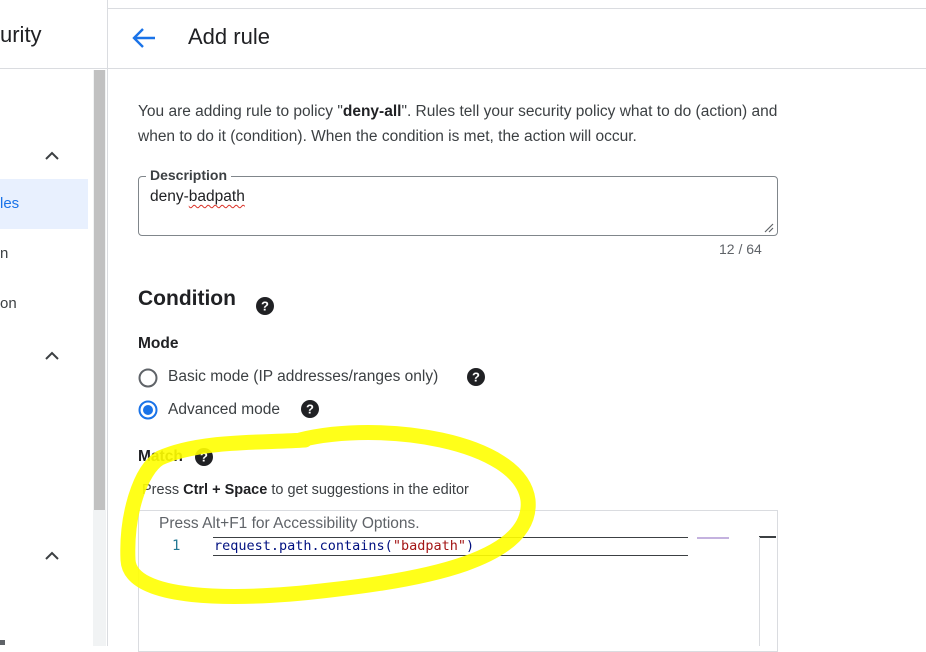 The image size is (926, 652). What do you see at coordinates (713, 538) in the screenshot?
I see `editor-minimap-mark` at bounding box center [713, 538].